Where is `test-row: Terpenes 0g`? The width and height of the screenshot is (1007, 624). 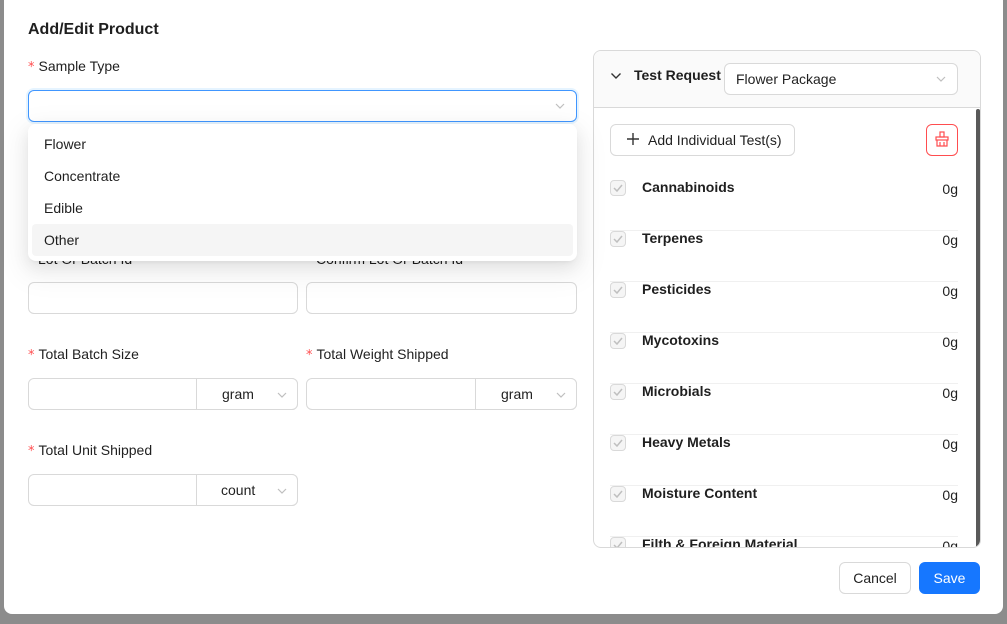 test-row: Terpenes 0g is located at coordinates (784, 256).